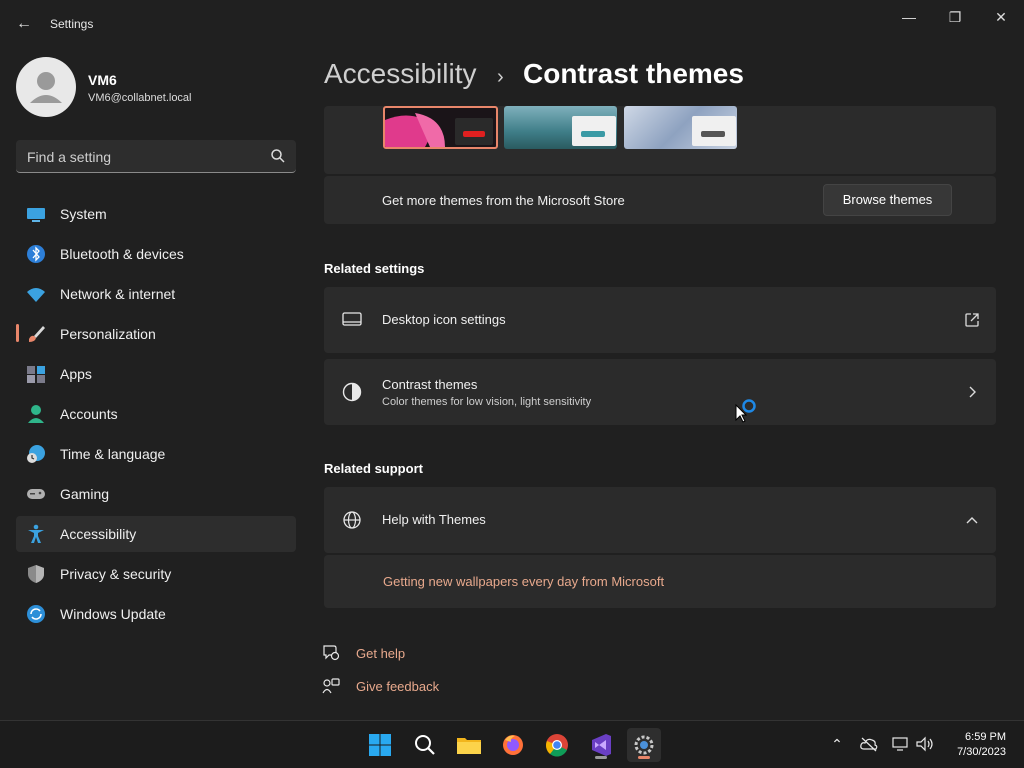  Describe the element at coordinates (981, 752) in the screenshot. I see `clock-date: 7/30/2023` at that location.